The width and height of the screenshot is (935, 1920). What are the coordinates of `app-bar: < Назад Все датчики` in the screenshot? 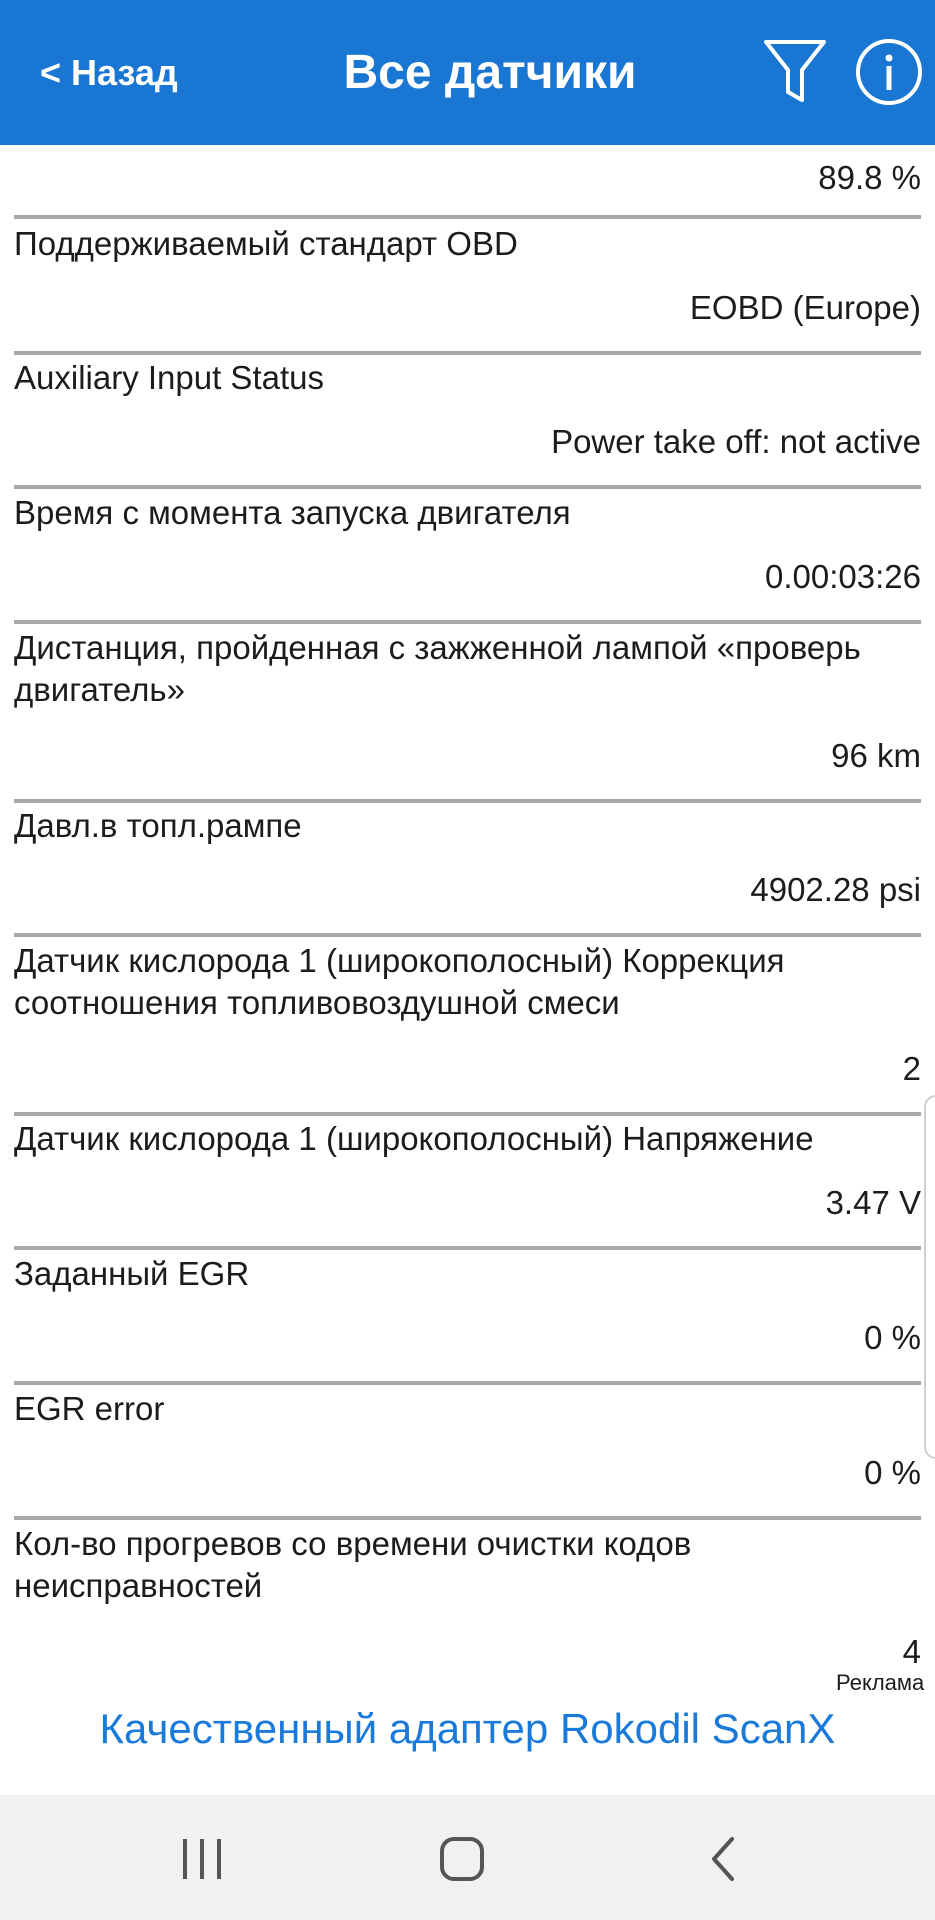 It's located at (467, 72).